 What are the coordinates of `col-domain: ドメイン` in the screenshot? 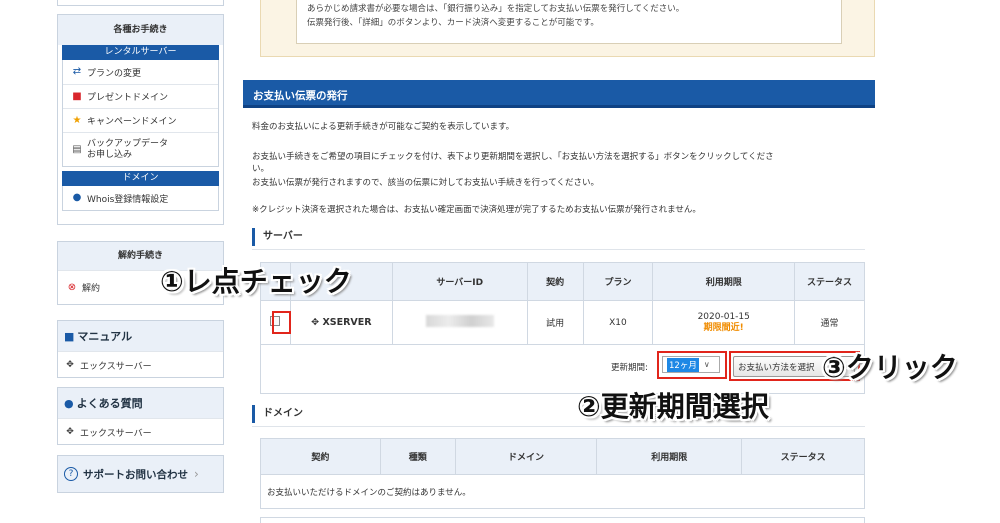 It's located at (526, 456).